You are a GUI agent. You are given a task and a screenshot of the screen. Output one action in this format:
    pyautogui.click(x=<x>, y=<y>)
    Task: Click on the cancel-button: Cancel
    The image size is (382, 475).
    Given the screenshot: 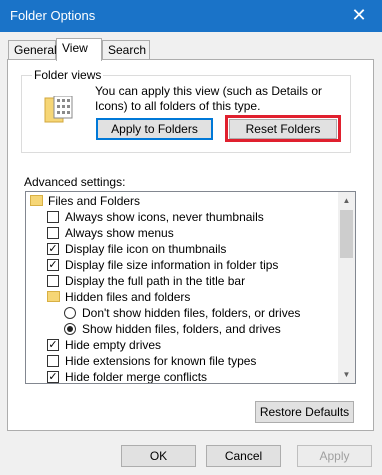 What is the action you would take?
    pyautogui.click(x=243, y=456)
    